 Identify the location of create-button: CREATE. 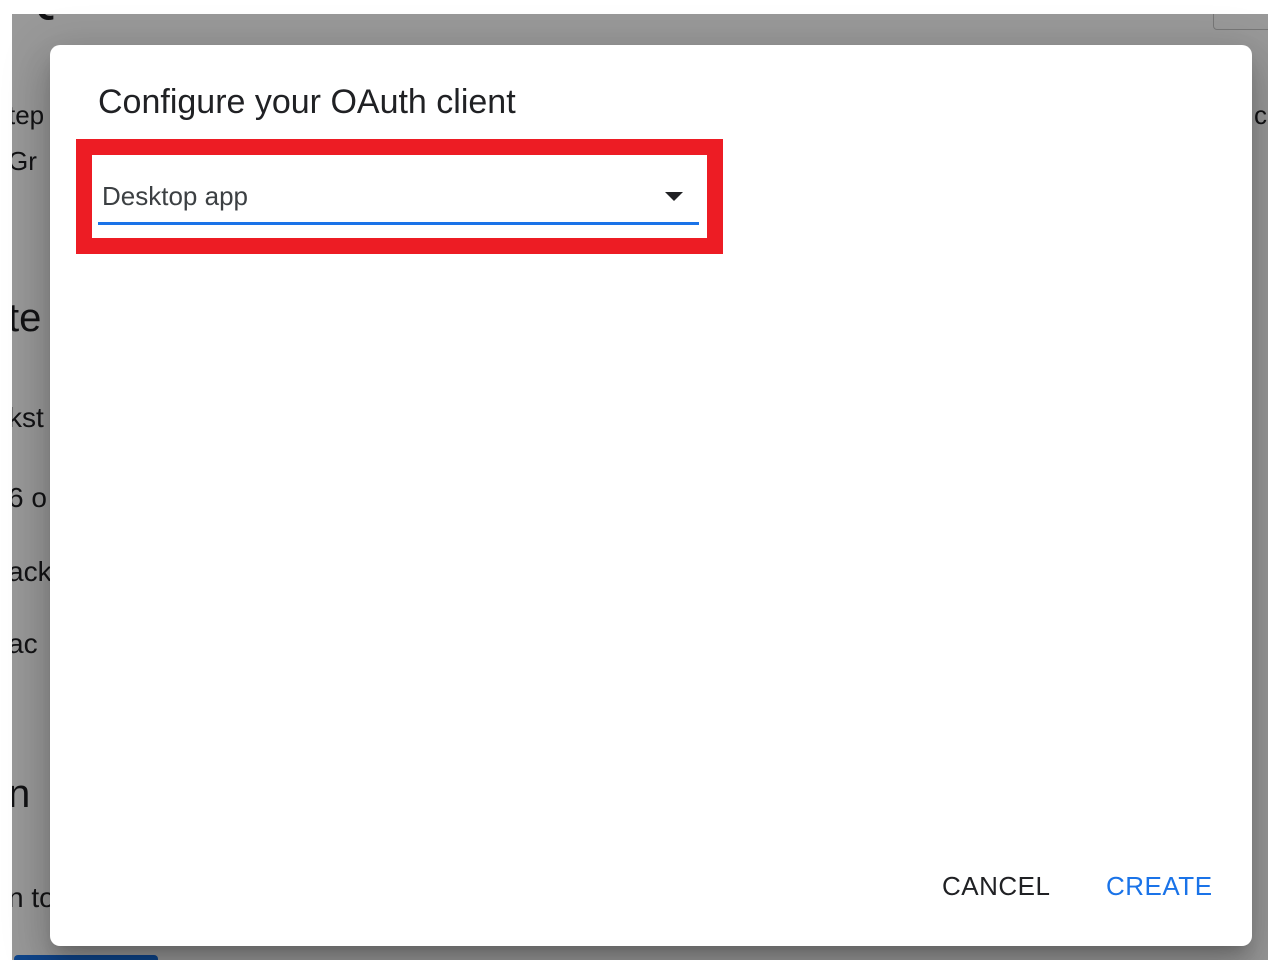
(1159, 886).